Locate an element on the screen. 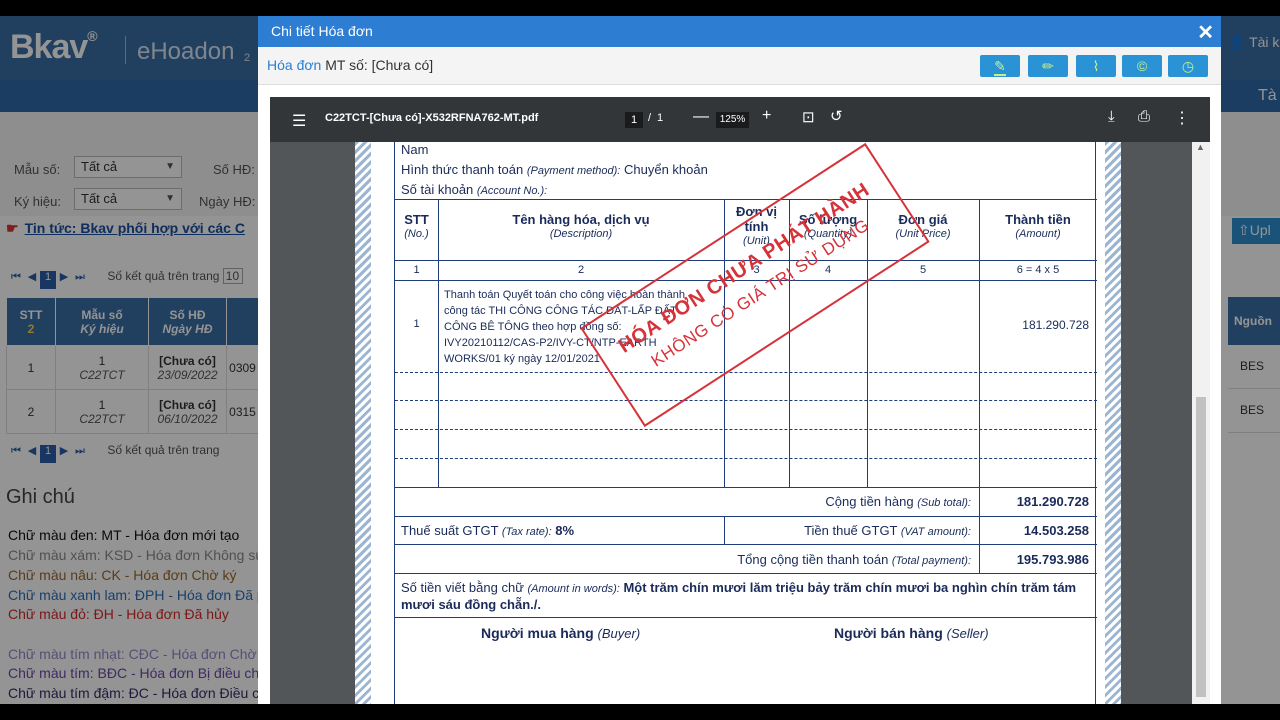 Image resolution: width=1280 pixels, height=720 pixels. page-input: 1 is located at coordinates (634, 120).